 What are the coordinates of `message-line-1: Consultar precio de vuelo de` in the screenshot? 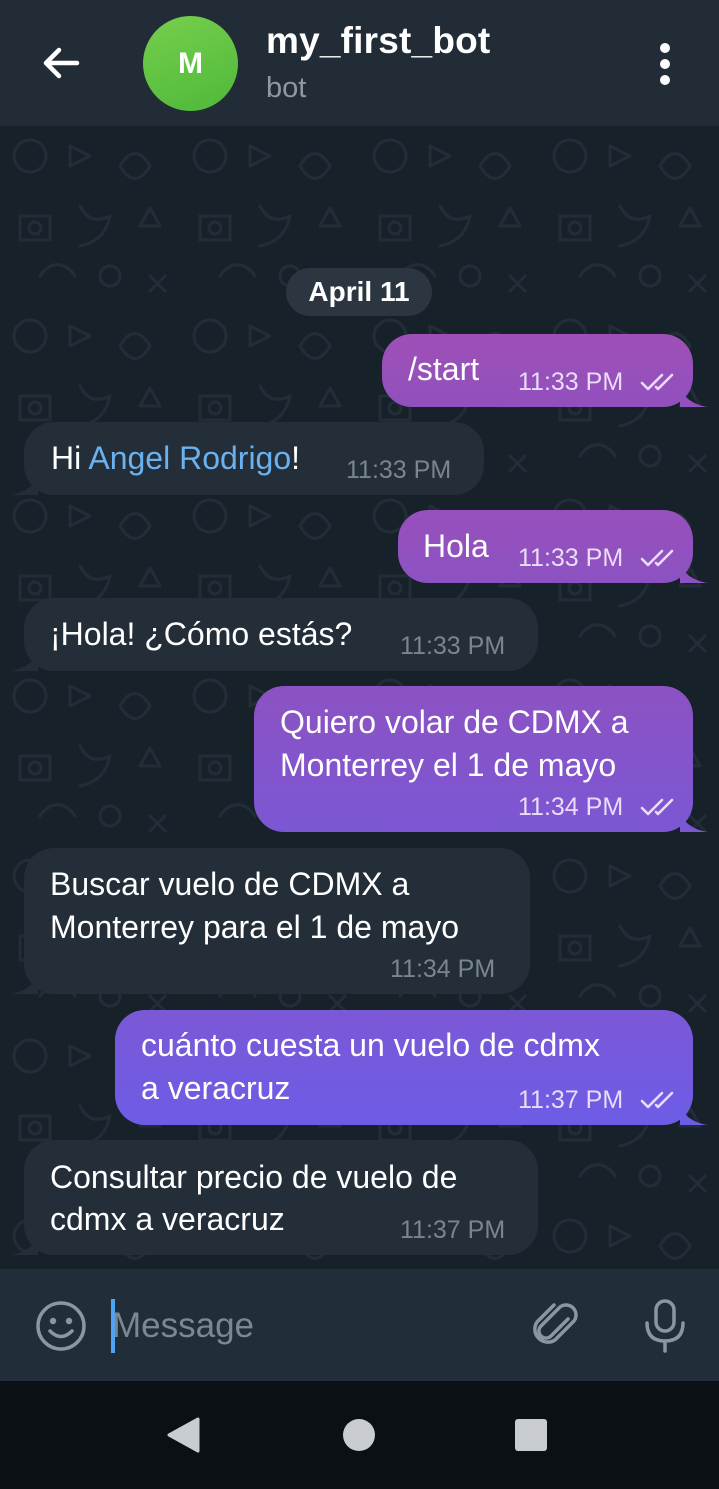 It's located at (254, 1177).